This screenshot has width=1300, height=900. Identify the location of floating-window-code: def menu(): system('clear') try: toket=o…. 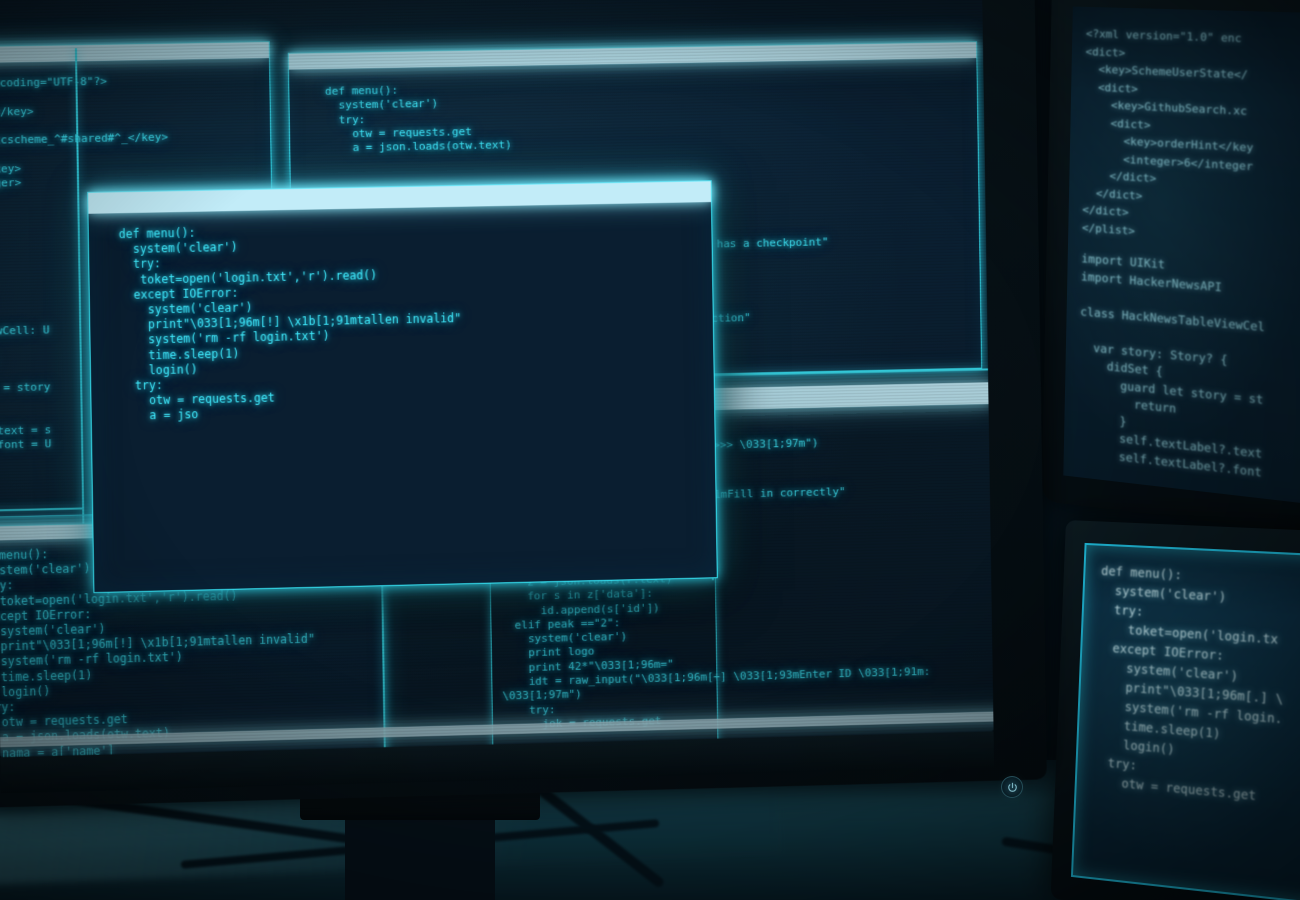
(290, 324).